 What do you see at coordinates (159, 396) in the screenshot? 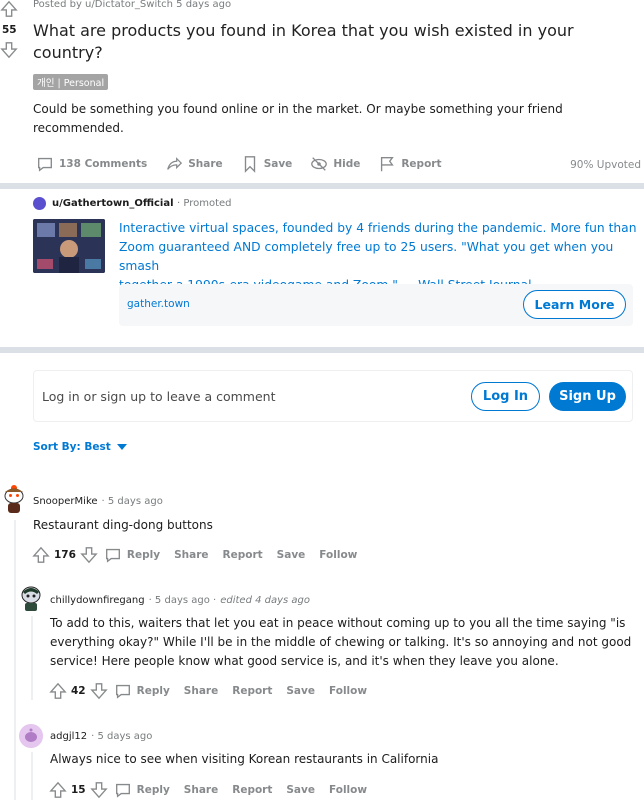
I see `login-prompt: Log in or sign up to leave a comment` at bounding box center [159, 396].